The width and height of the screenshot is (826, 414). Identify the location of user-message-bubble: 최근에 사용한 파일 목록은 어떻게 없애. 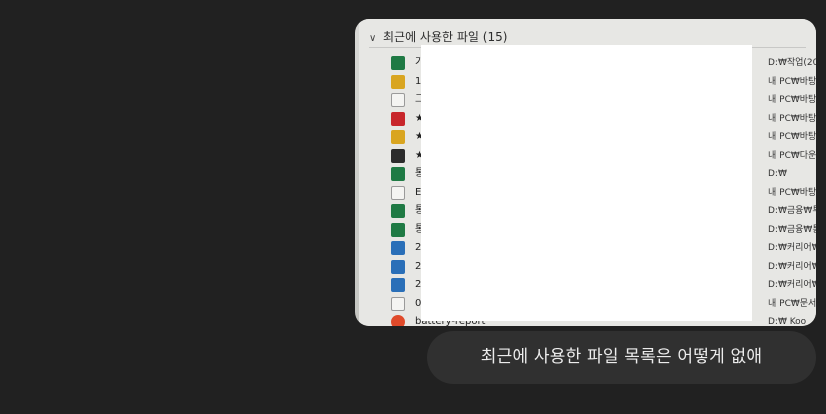
(621, 357).